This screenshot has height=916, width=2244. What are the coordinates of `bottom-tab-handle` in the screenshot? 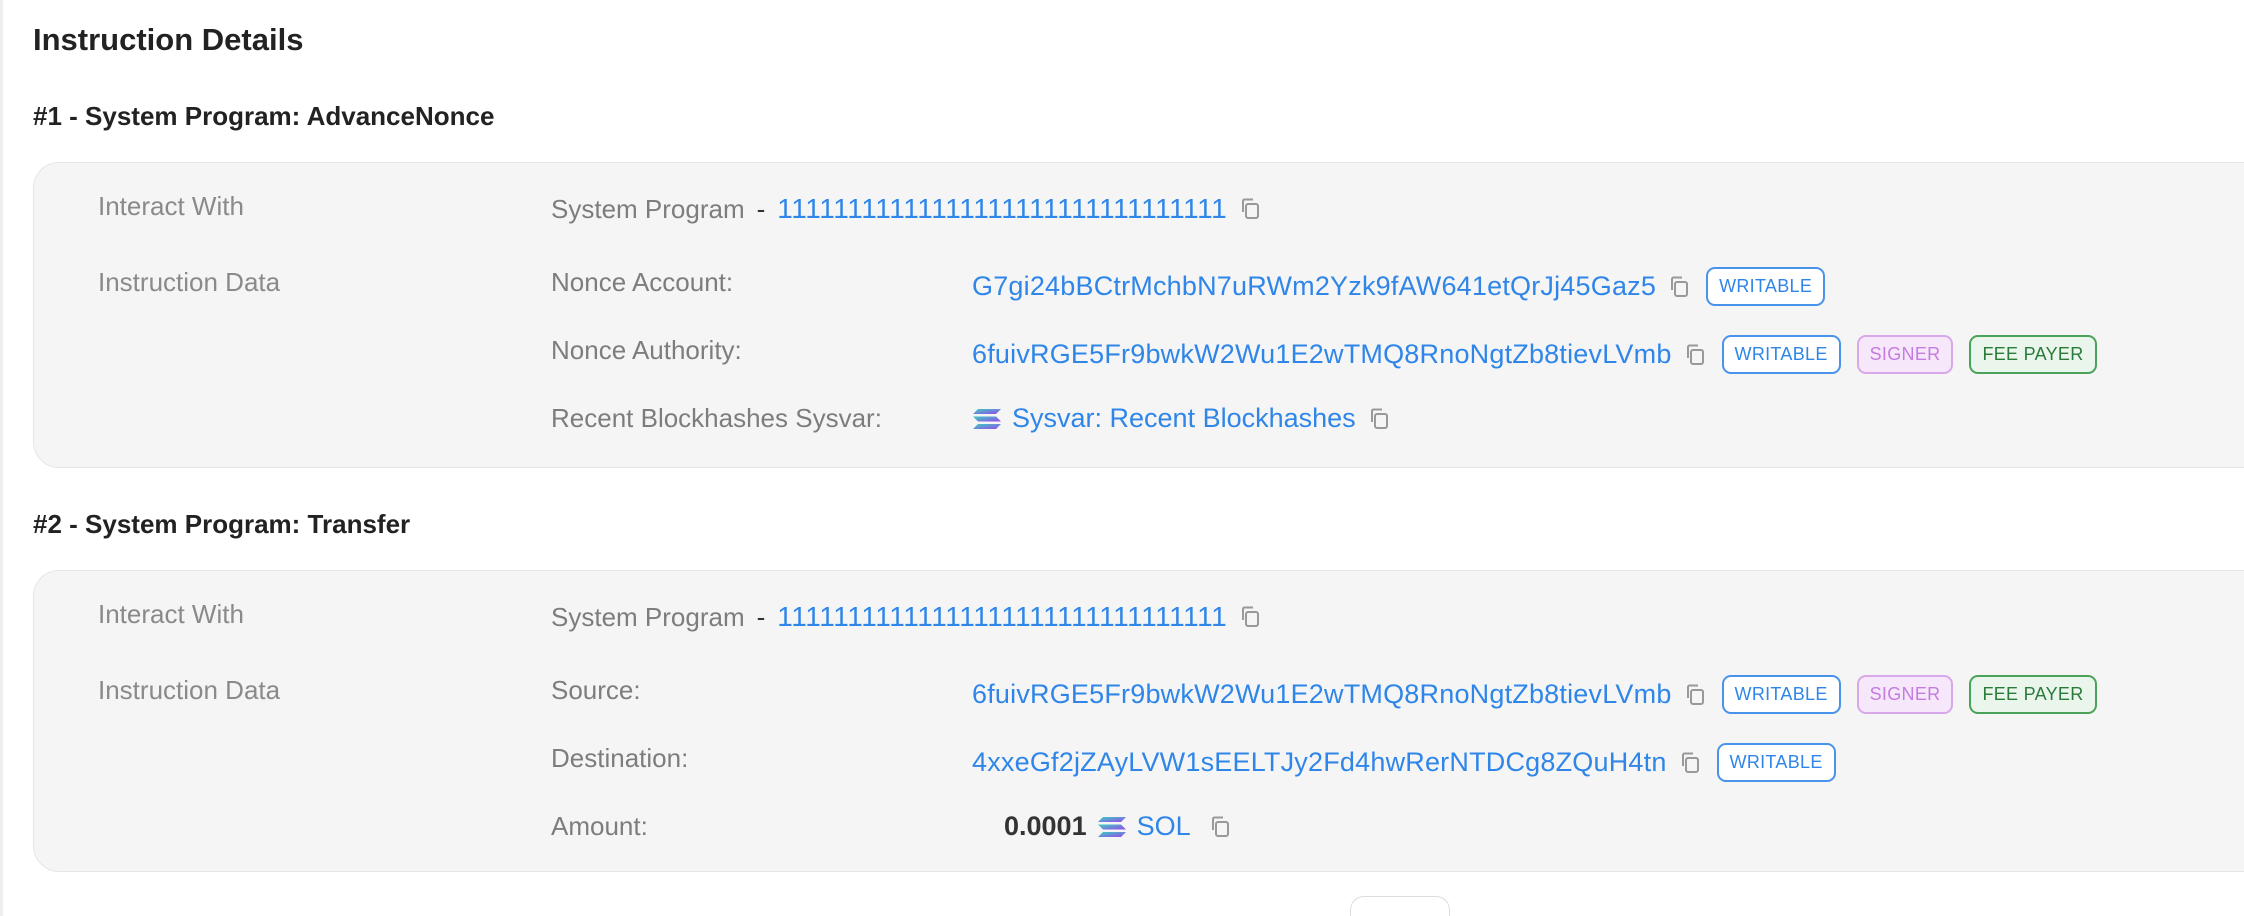 It's located at (1400, 906).